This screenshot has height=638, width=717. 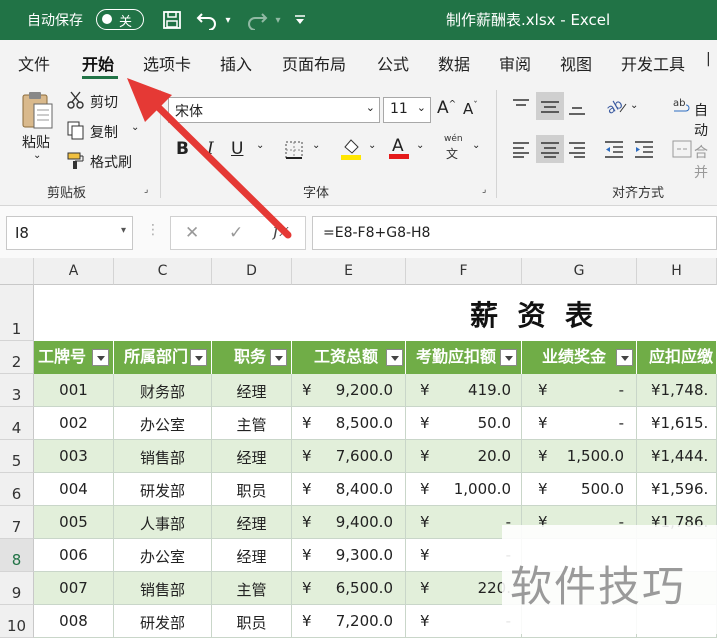 What do you see at coordinates (598, 586) in the screenshot?
I see `watermark-text: 软件技巧` at bounding box center [598, 586].